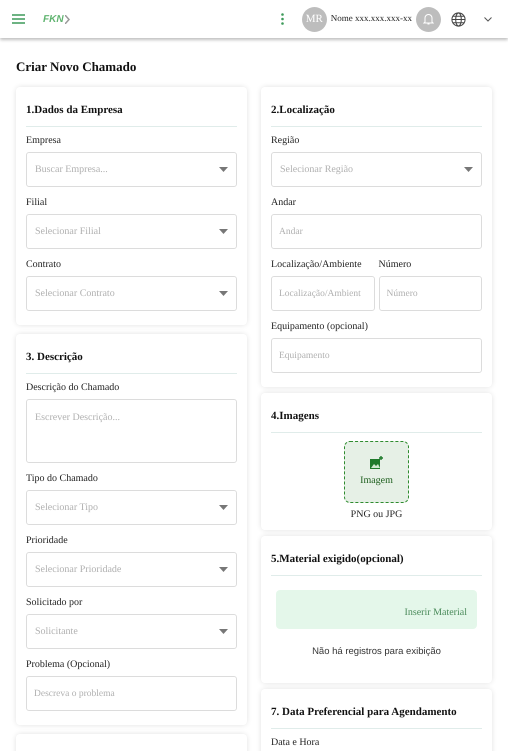  I want to click on field-label: Número, so click(395, 265).